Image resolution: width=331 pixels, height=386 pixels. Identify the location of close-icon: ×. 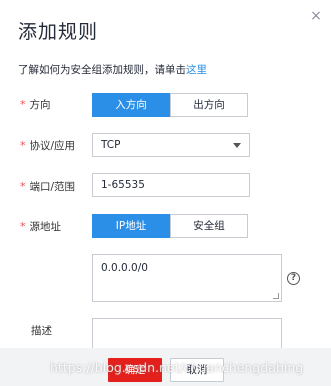
(316, 16).